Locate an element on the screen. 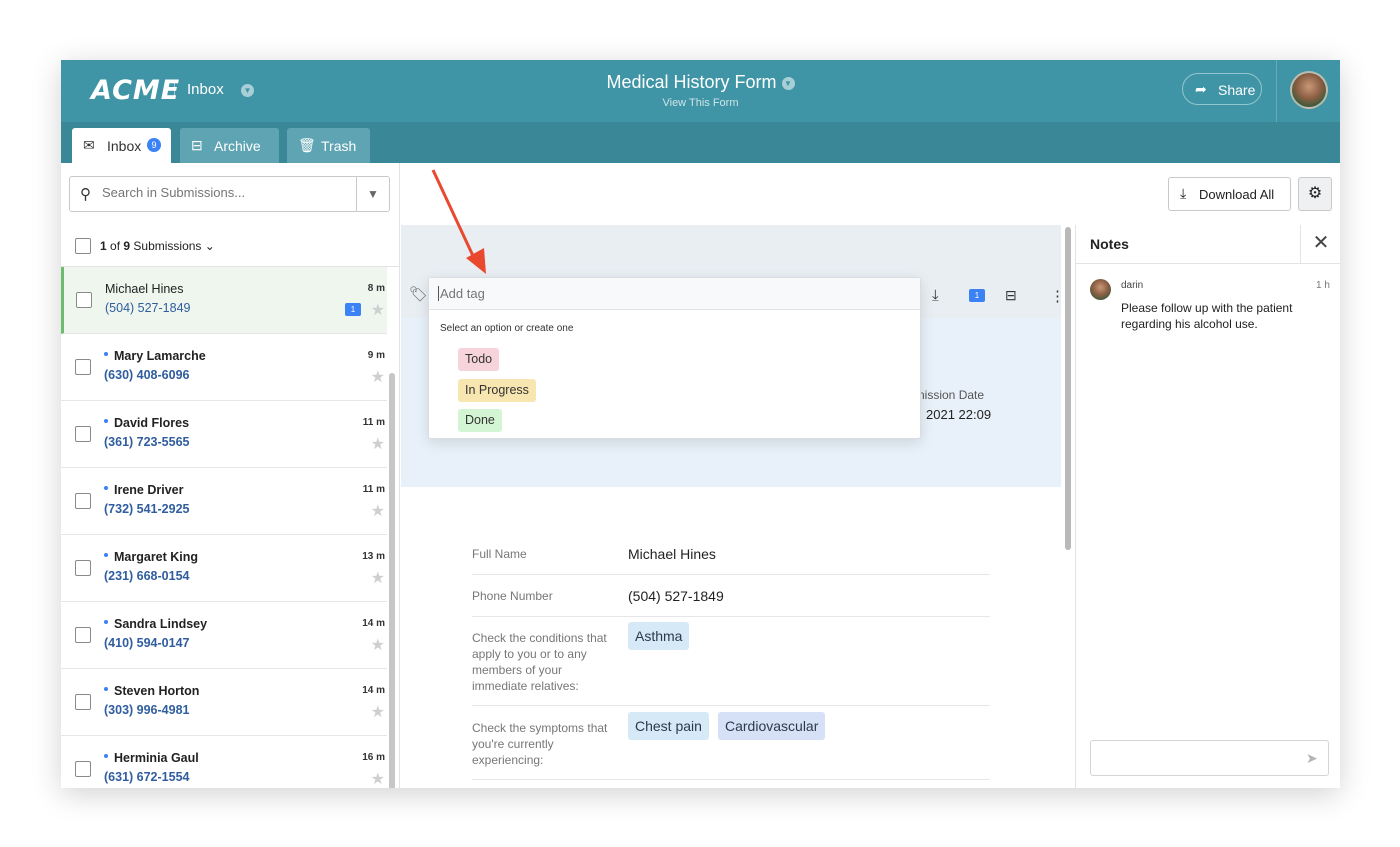  gear-icon: ⚙ is located at coordinates (1315, 193).